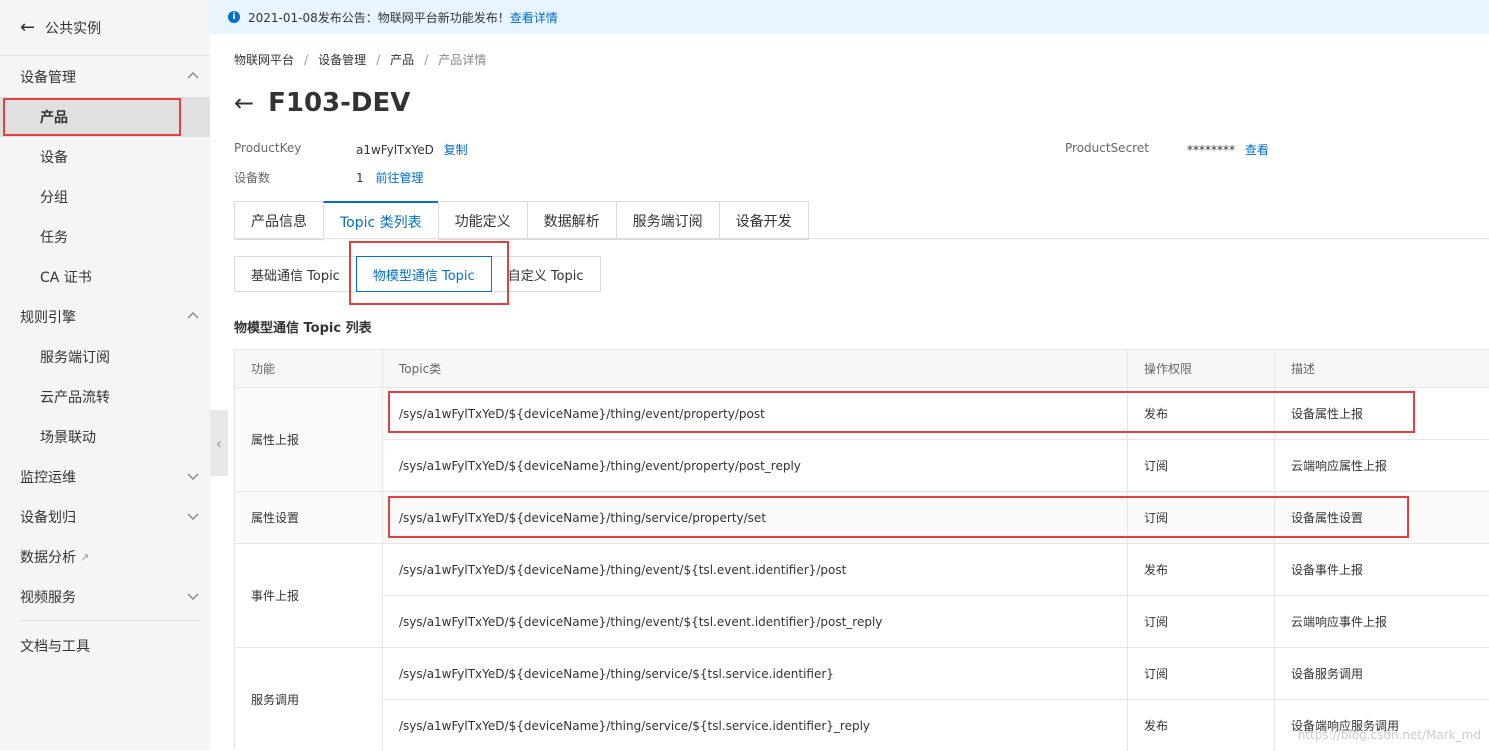 This screenshot has width=1489, height=751. What do you see at coordinates (1382, 570) in the screenshot?
I see `description-cell: 设备事件上报` at bounding box center [1382, 570].